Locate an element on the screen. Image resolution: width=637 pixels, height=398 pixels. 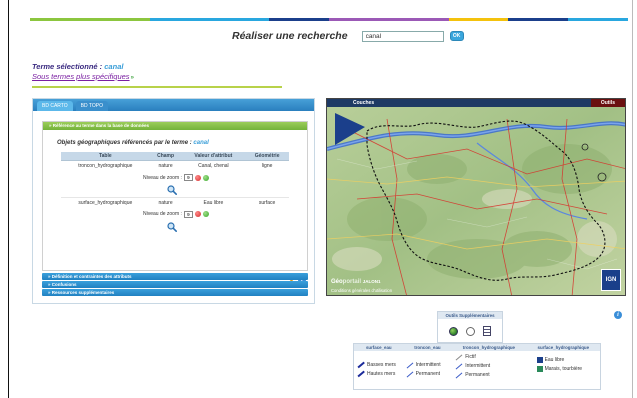
geoportail-brand-small: JALON1 is located at coordinates (371, 281).